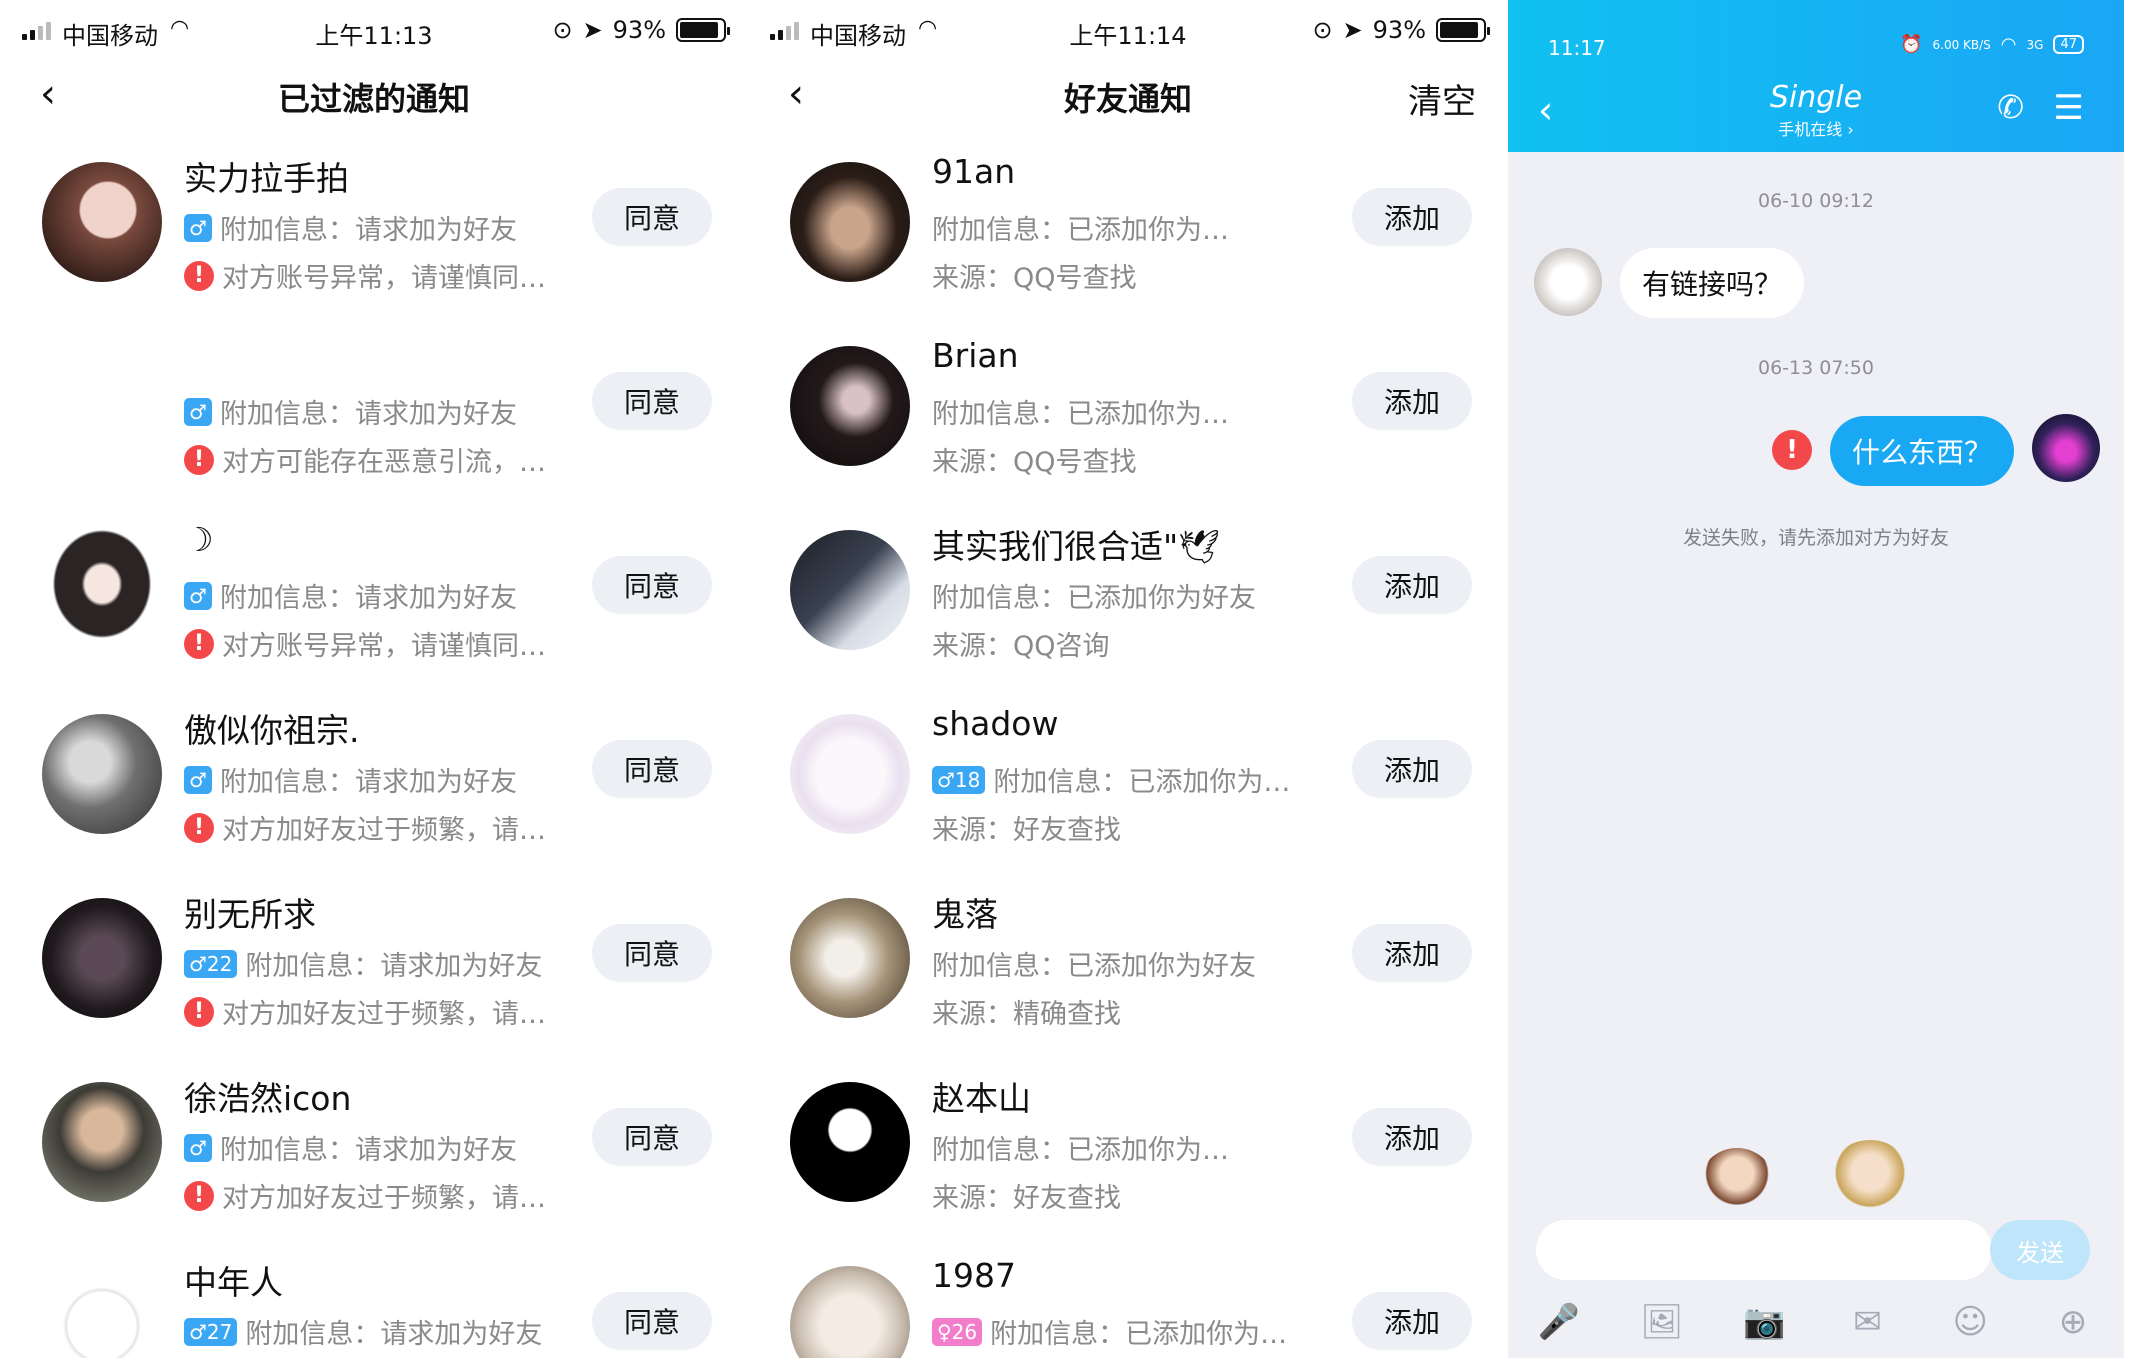  I want to click on emoji-icon: ☺, so click(1970, 1322).